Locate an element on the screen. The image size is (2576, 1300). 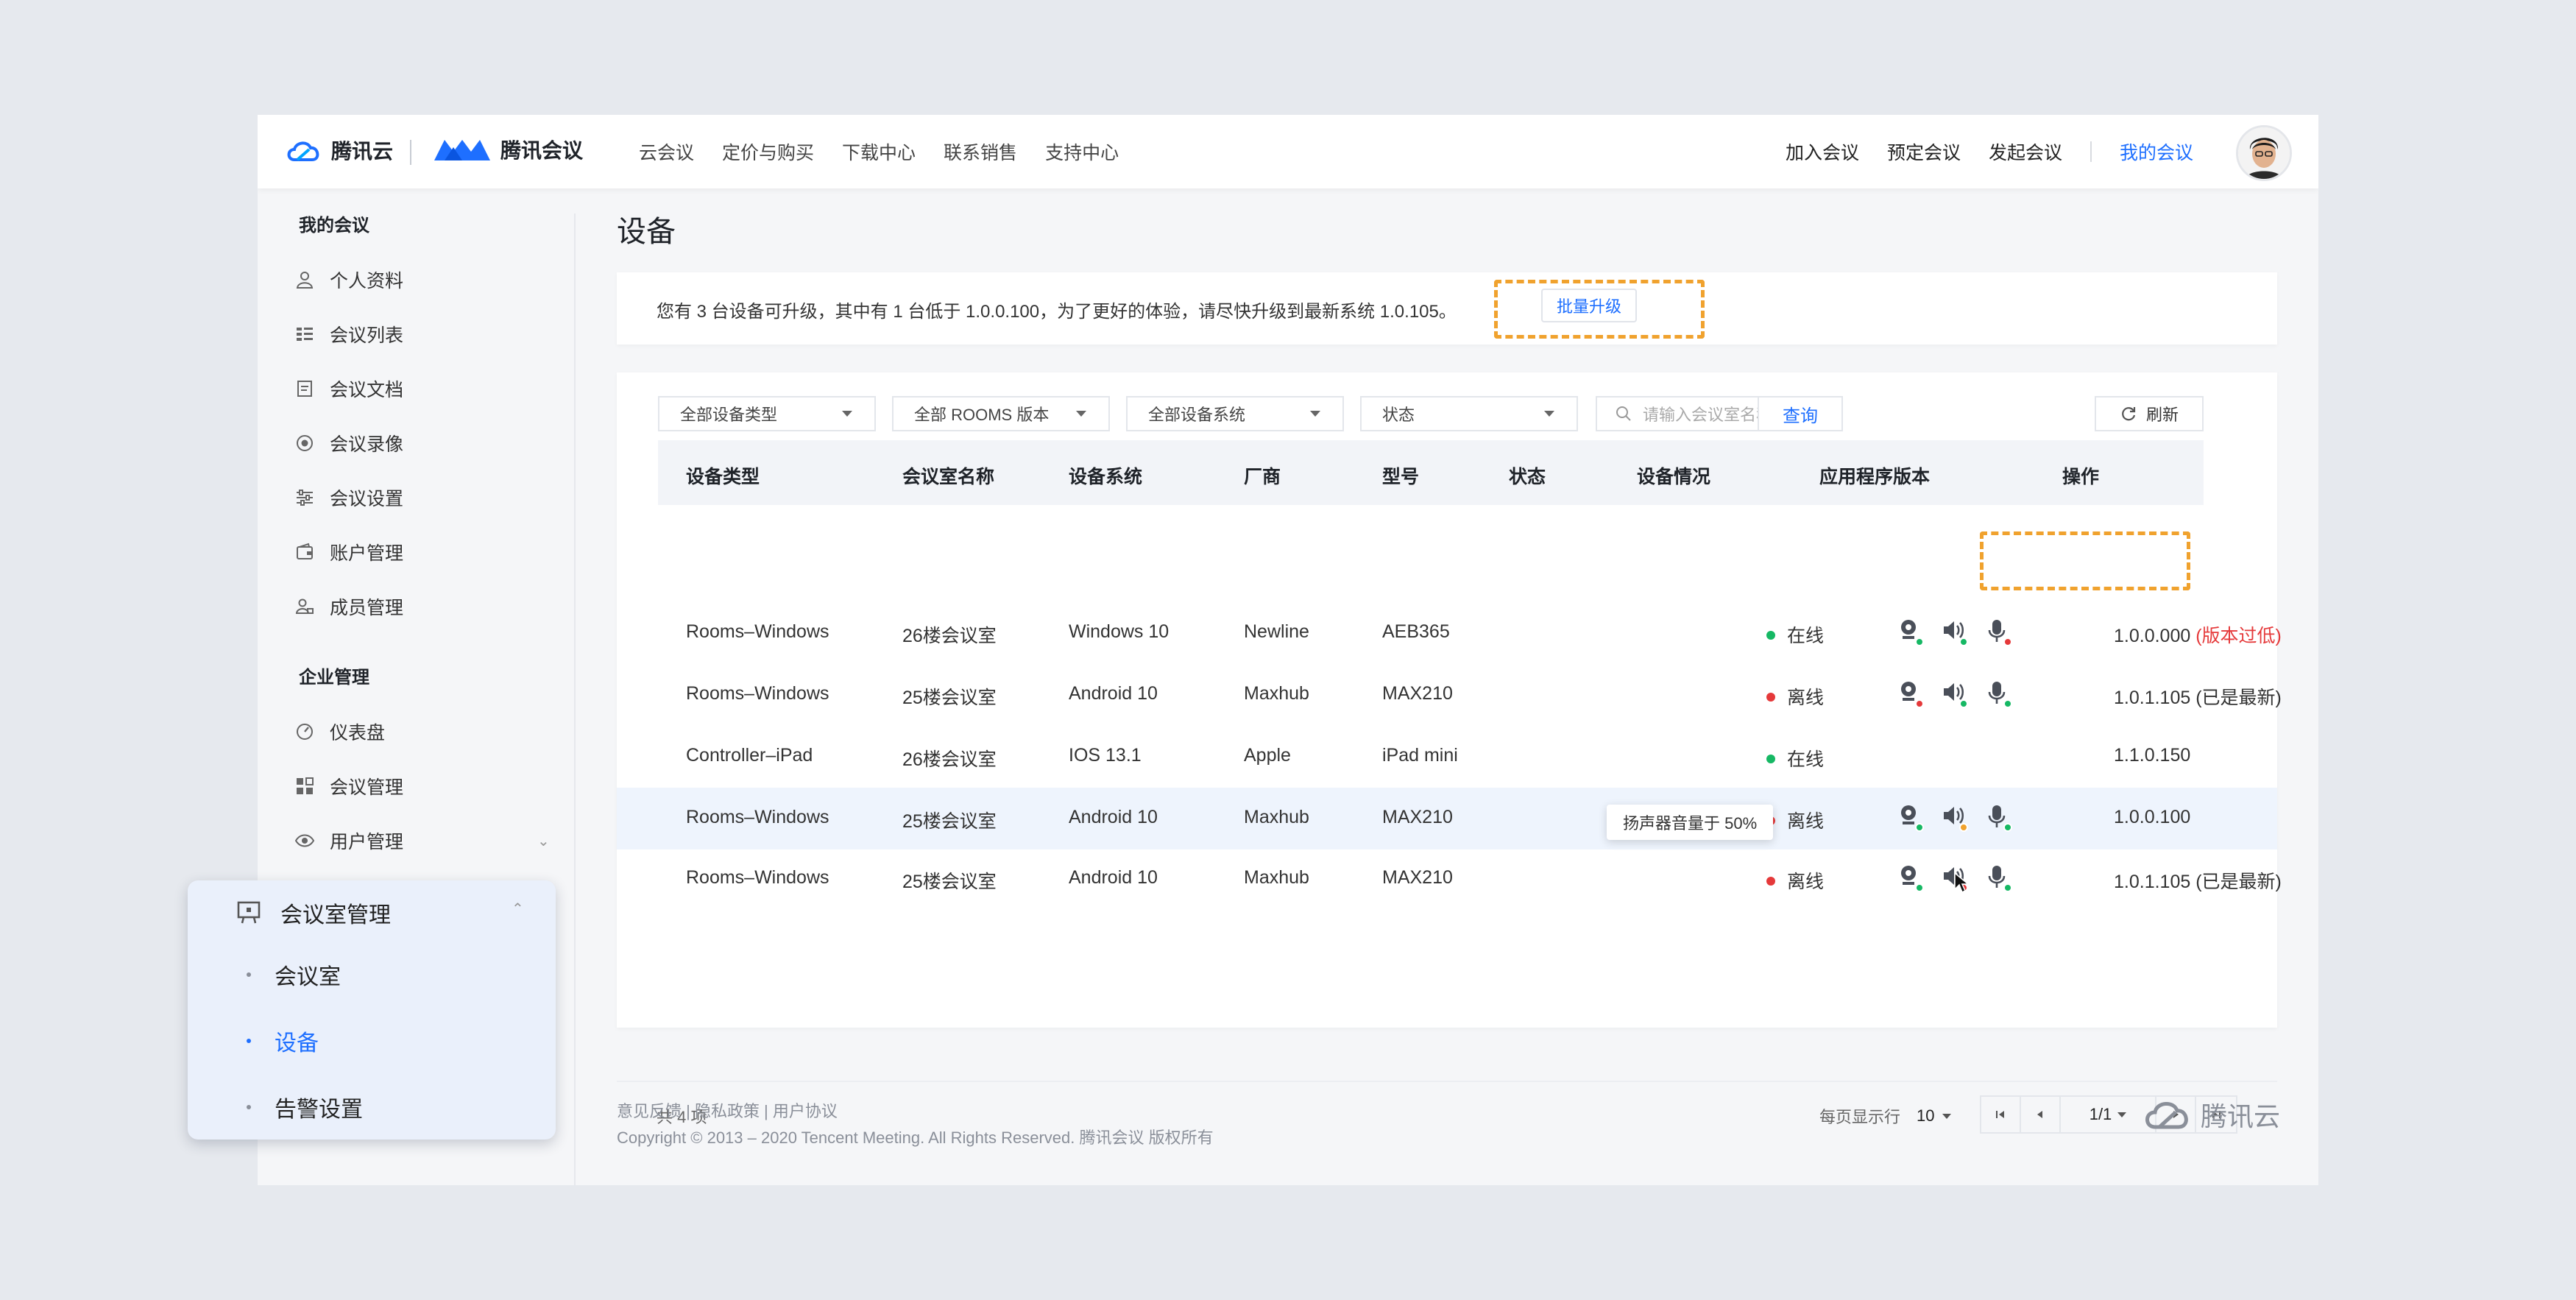
cell-device-os: IOS 13.1 is located at coordinates (1105, 755).